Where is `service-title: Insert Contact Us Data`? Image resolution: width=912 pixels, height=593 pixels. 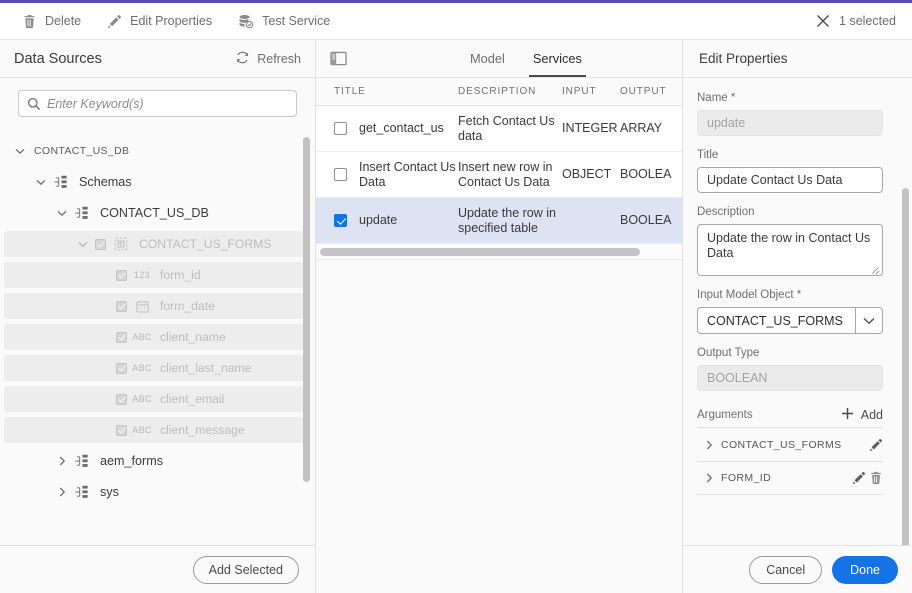 service-title: Insert Contact Us Data is located at coordinates (407, 174).